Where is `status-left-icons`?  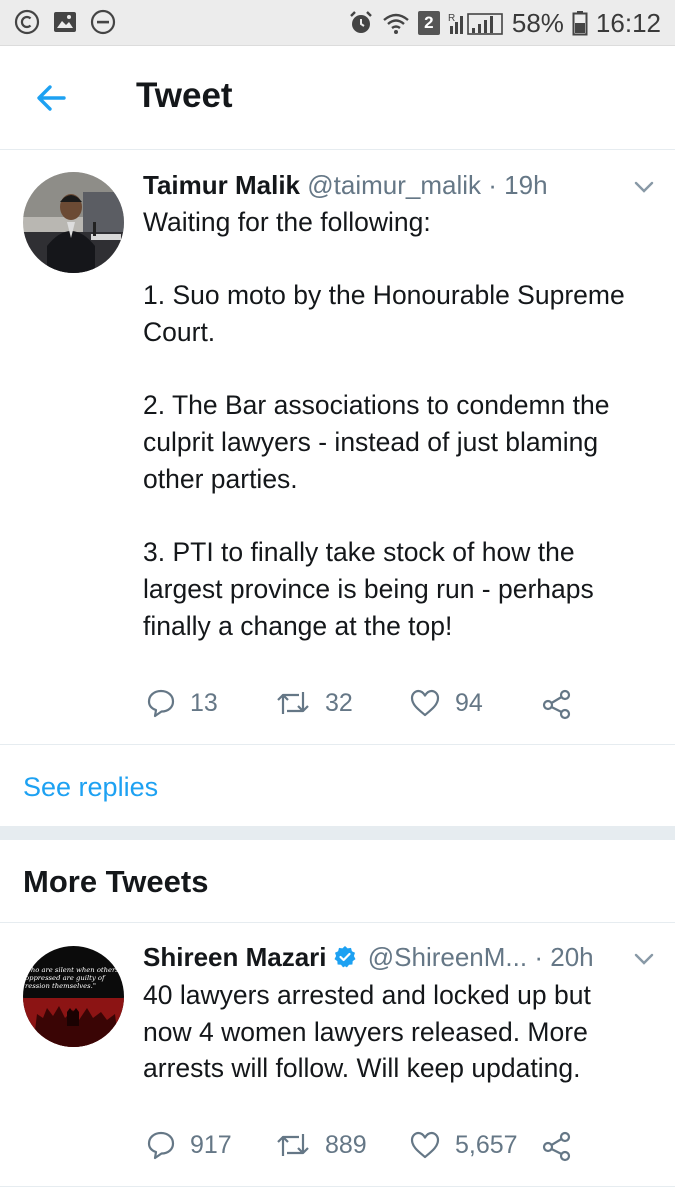 status-left-icons is located at coordinates (65, 22).